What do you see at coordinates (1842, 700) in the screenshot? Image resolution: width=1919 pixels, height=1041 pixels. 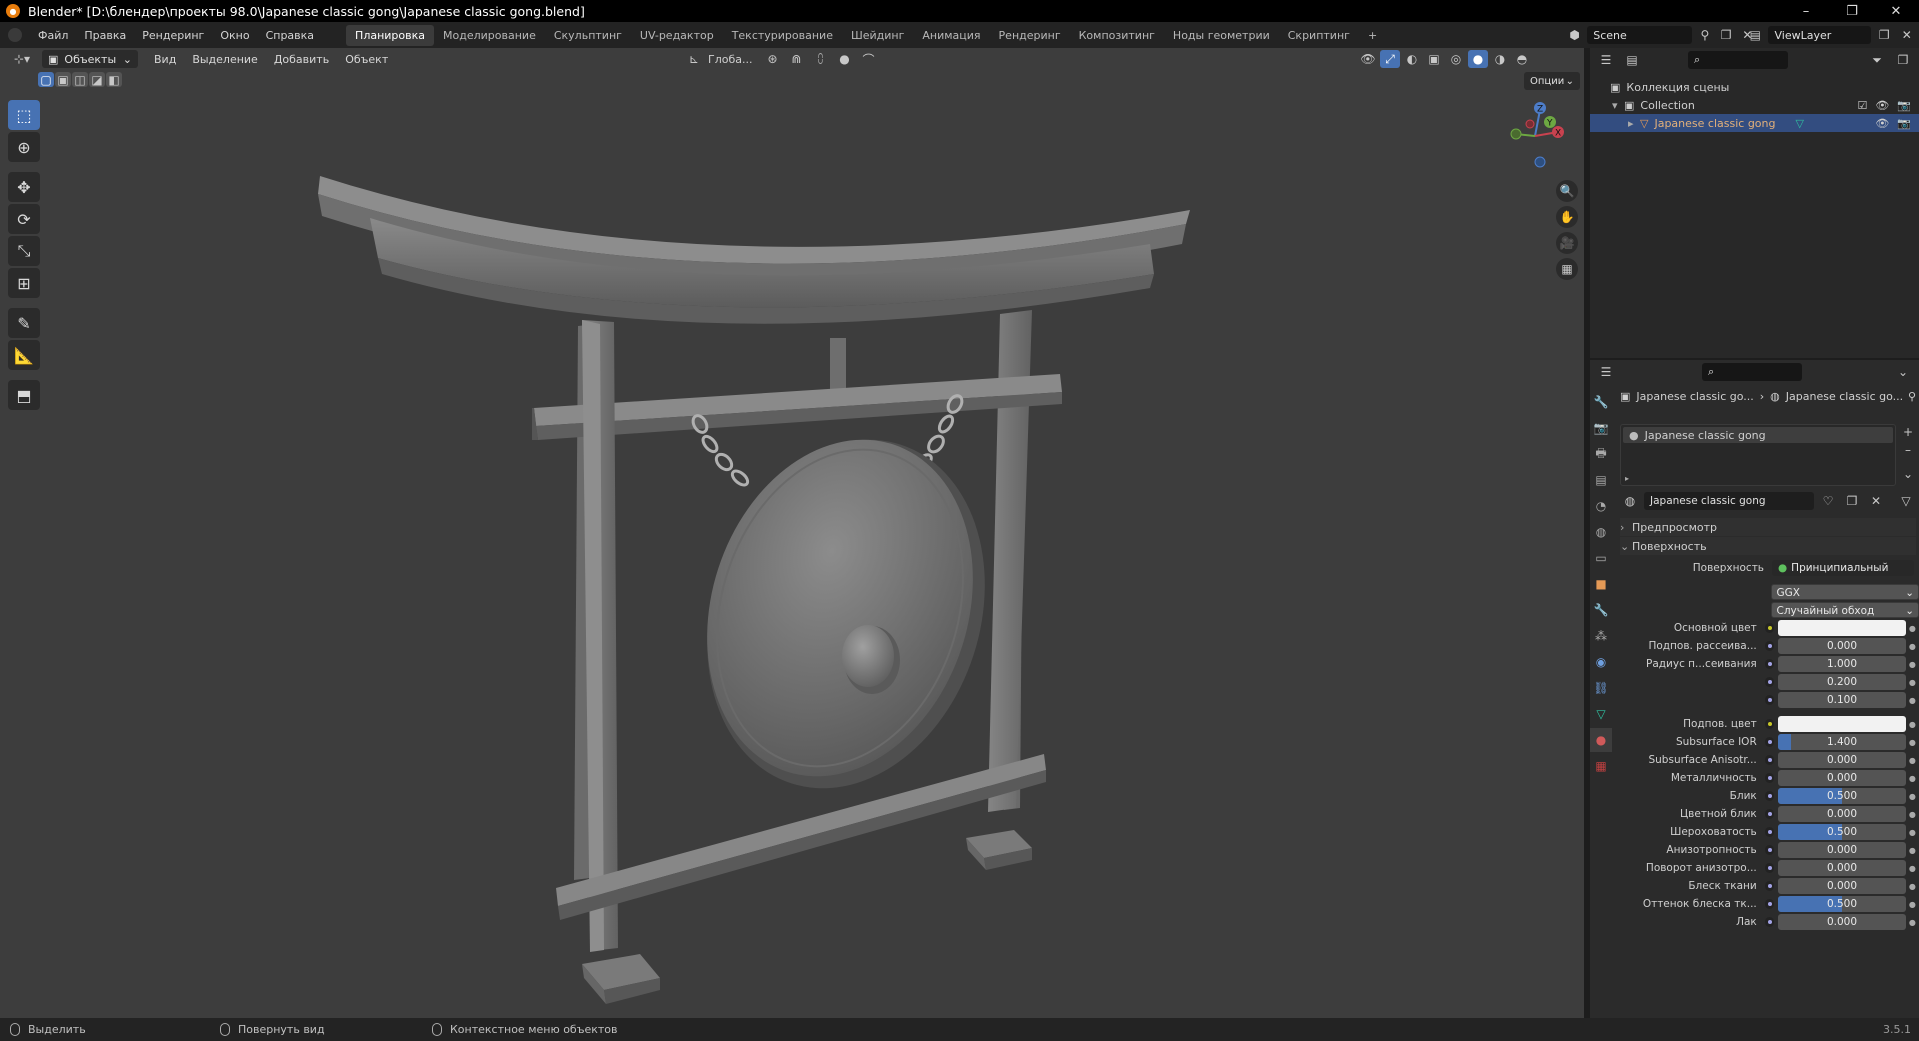 I see `value-slider: 0.100` at bounding box center [1842, 700].